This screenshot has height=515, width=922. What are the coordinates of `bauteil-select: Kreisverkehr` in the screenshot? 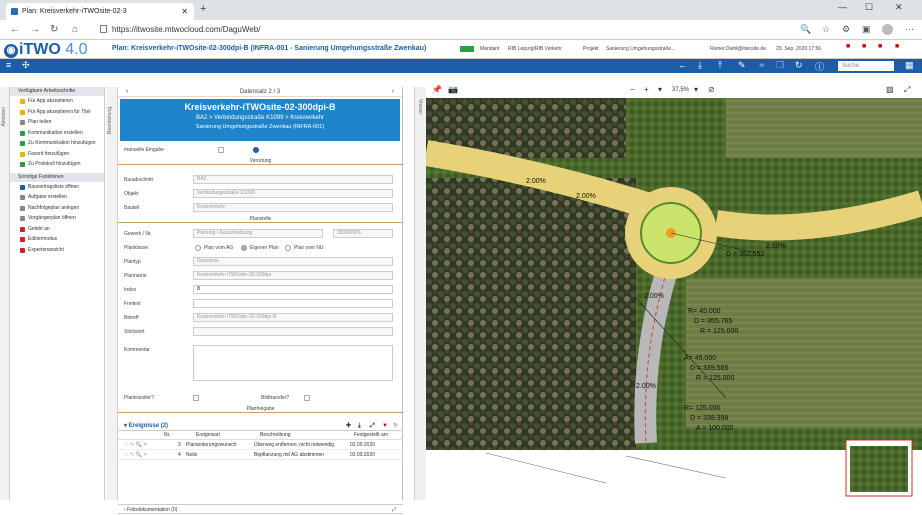 It's located at (293, 207).